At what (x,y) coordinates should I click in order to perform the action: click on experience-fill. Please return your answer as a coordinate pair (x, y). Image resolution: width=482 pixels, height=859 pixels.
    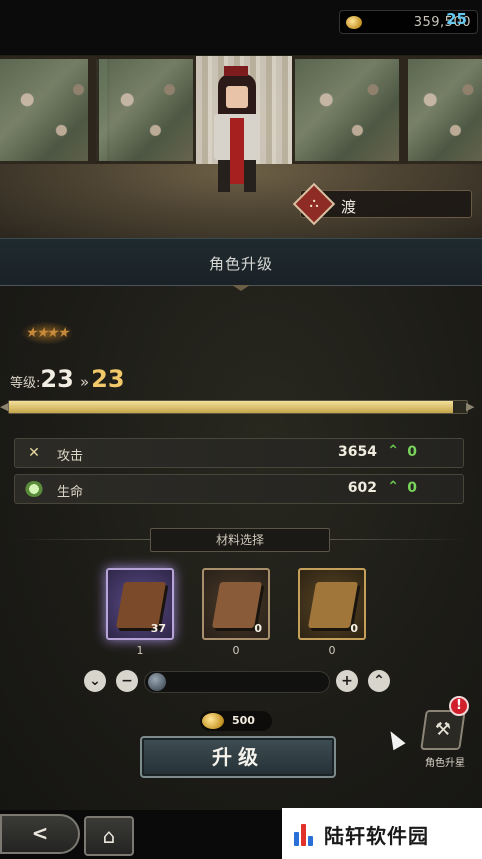
    Looking at the image, I should click on (231, 407).